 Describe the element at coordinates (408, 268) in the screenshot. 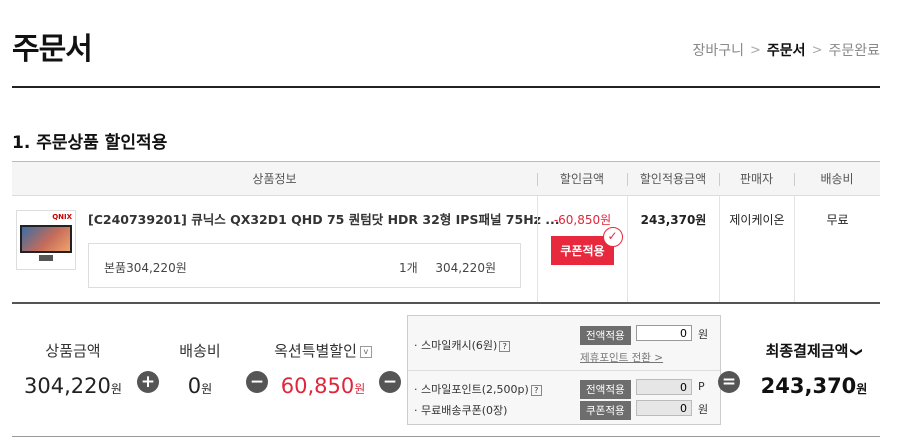

I see `option-quantity: 1개` at that location.